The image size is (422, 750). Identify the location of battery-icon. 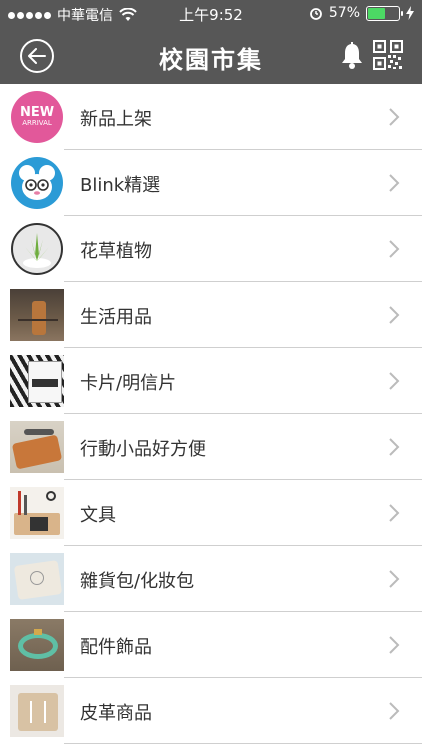
(384, 13).